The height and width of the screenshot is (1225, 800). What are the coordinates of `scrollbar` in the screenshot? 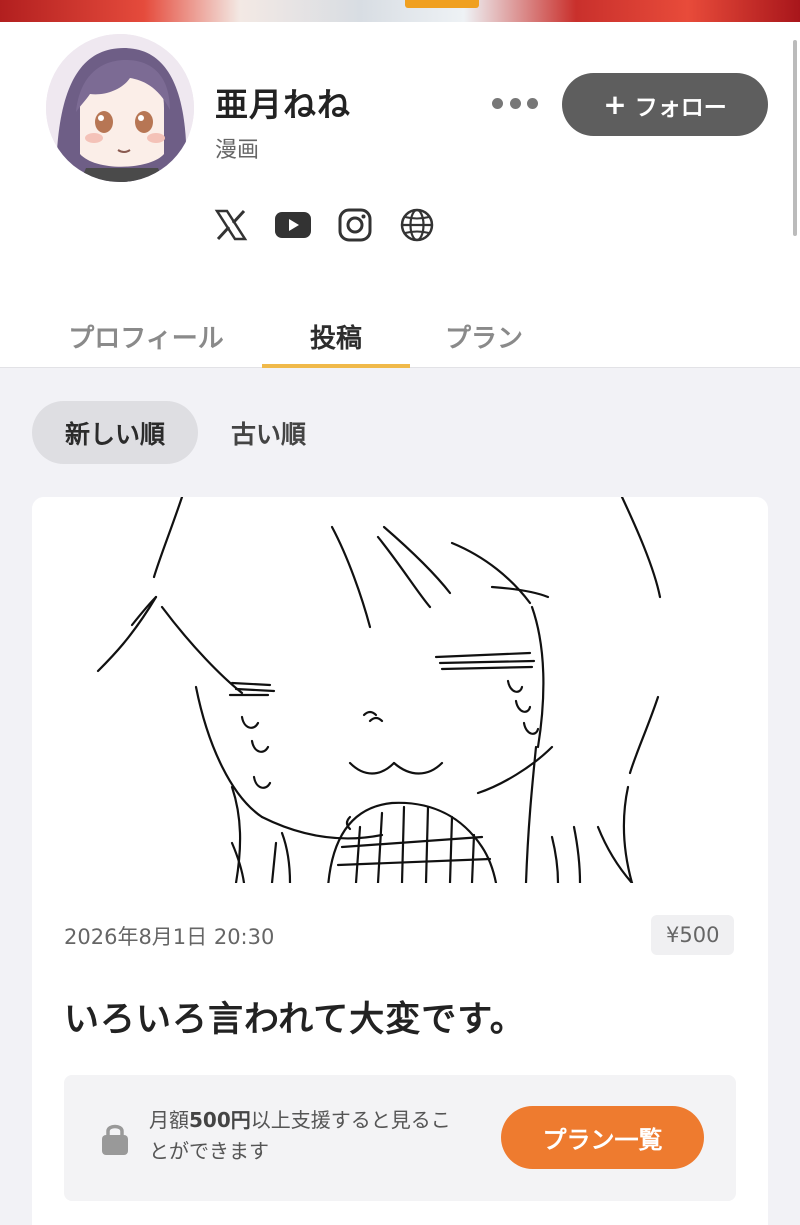 It's located at (795, 138).